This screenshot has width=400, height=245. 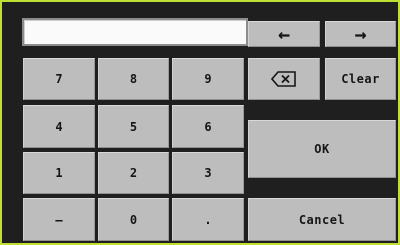 I want to click on digit-1-button: 1, so click(x=59, y=173).